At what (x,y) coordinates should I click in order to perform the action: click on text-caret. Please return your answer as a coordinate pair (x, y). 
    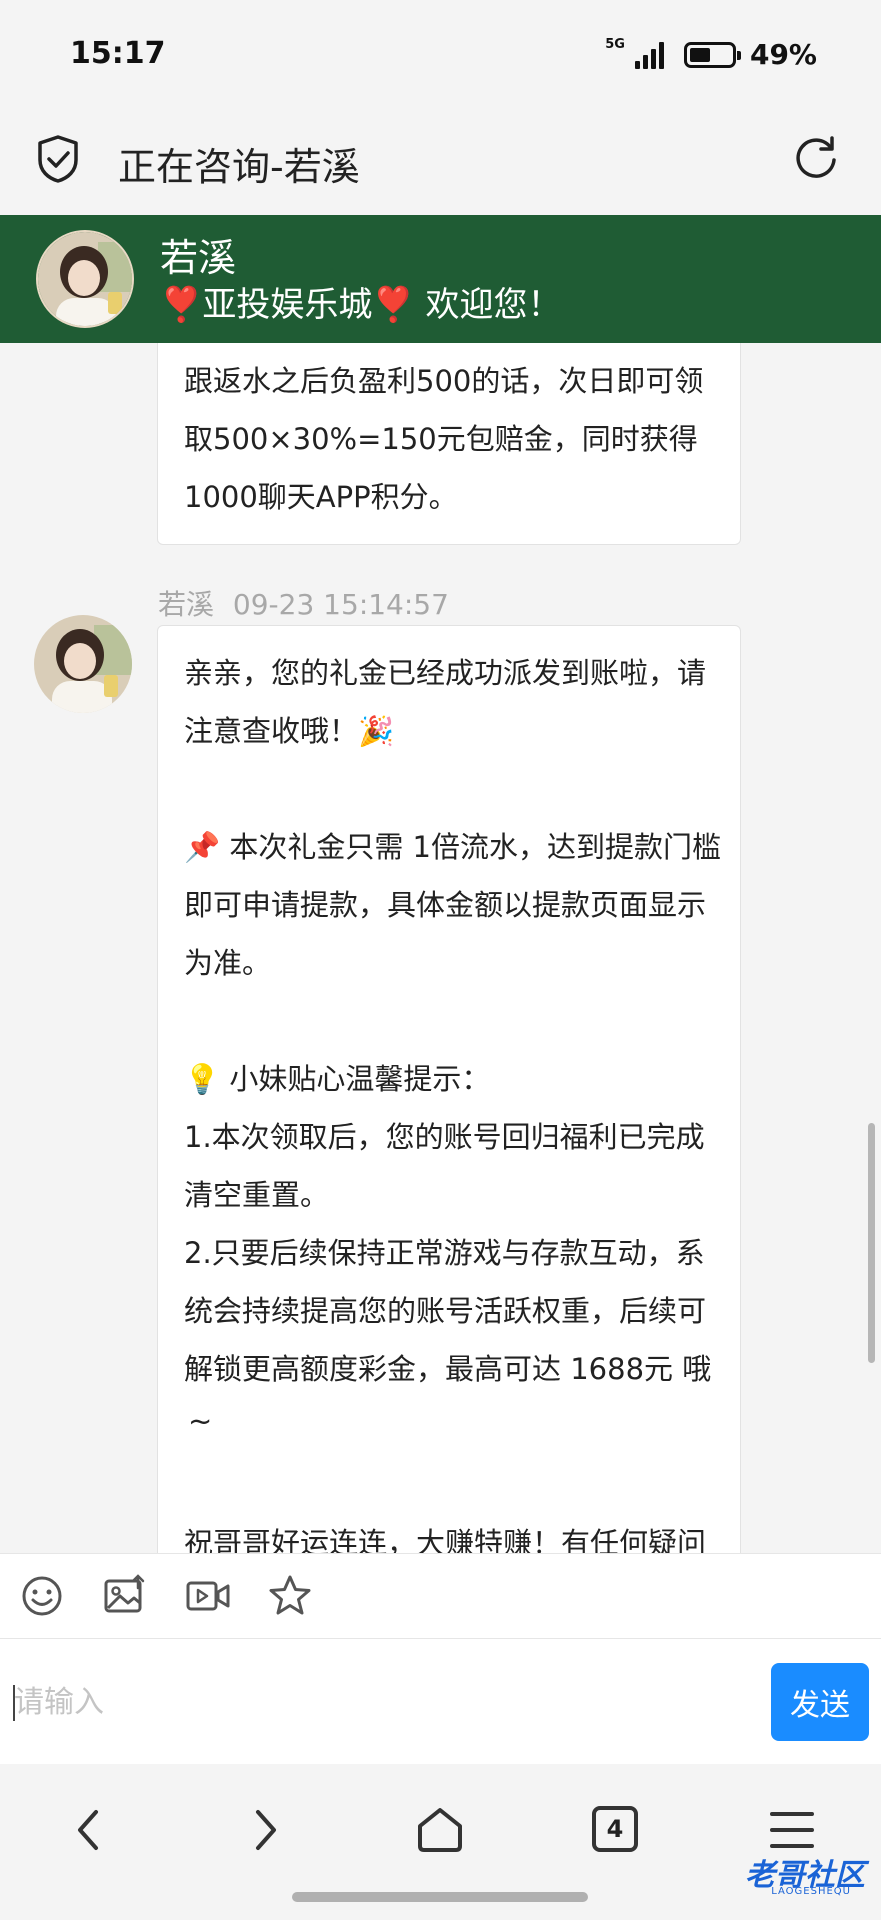
    Looking at the image, I should click on (14, 1703).